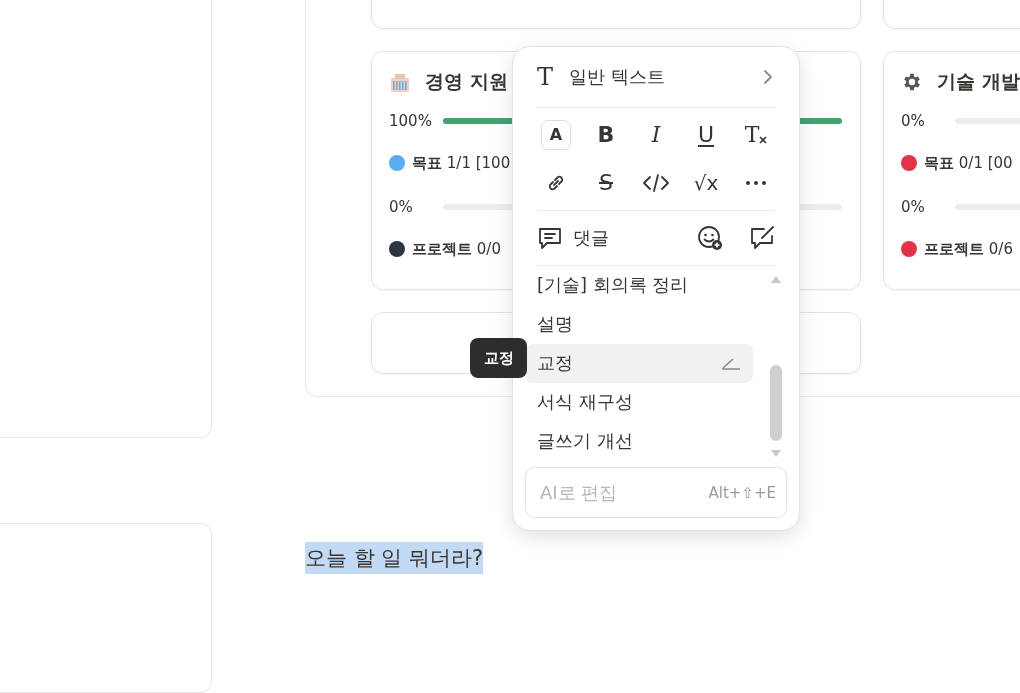 The width and height of the screenshot is (1020, 693). I want to click on count-text: 프로젝트 0/0, so click(456, 249).